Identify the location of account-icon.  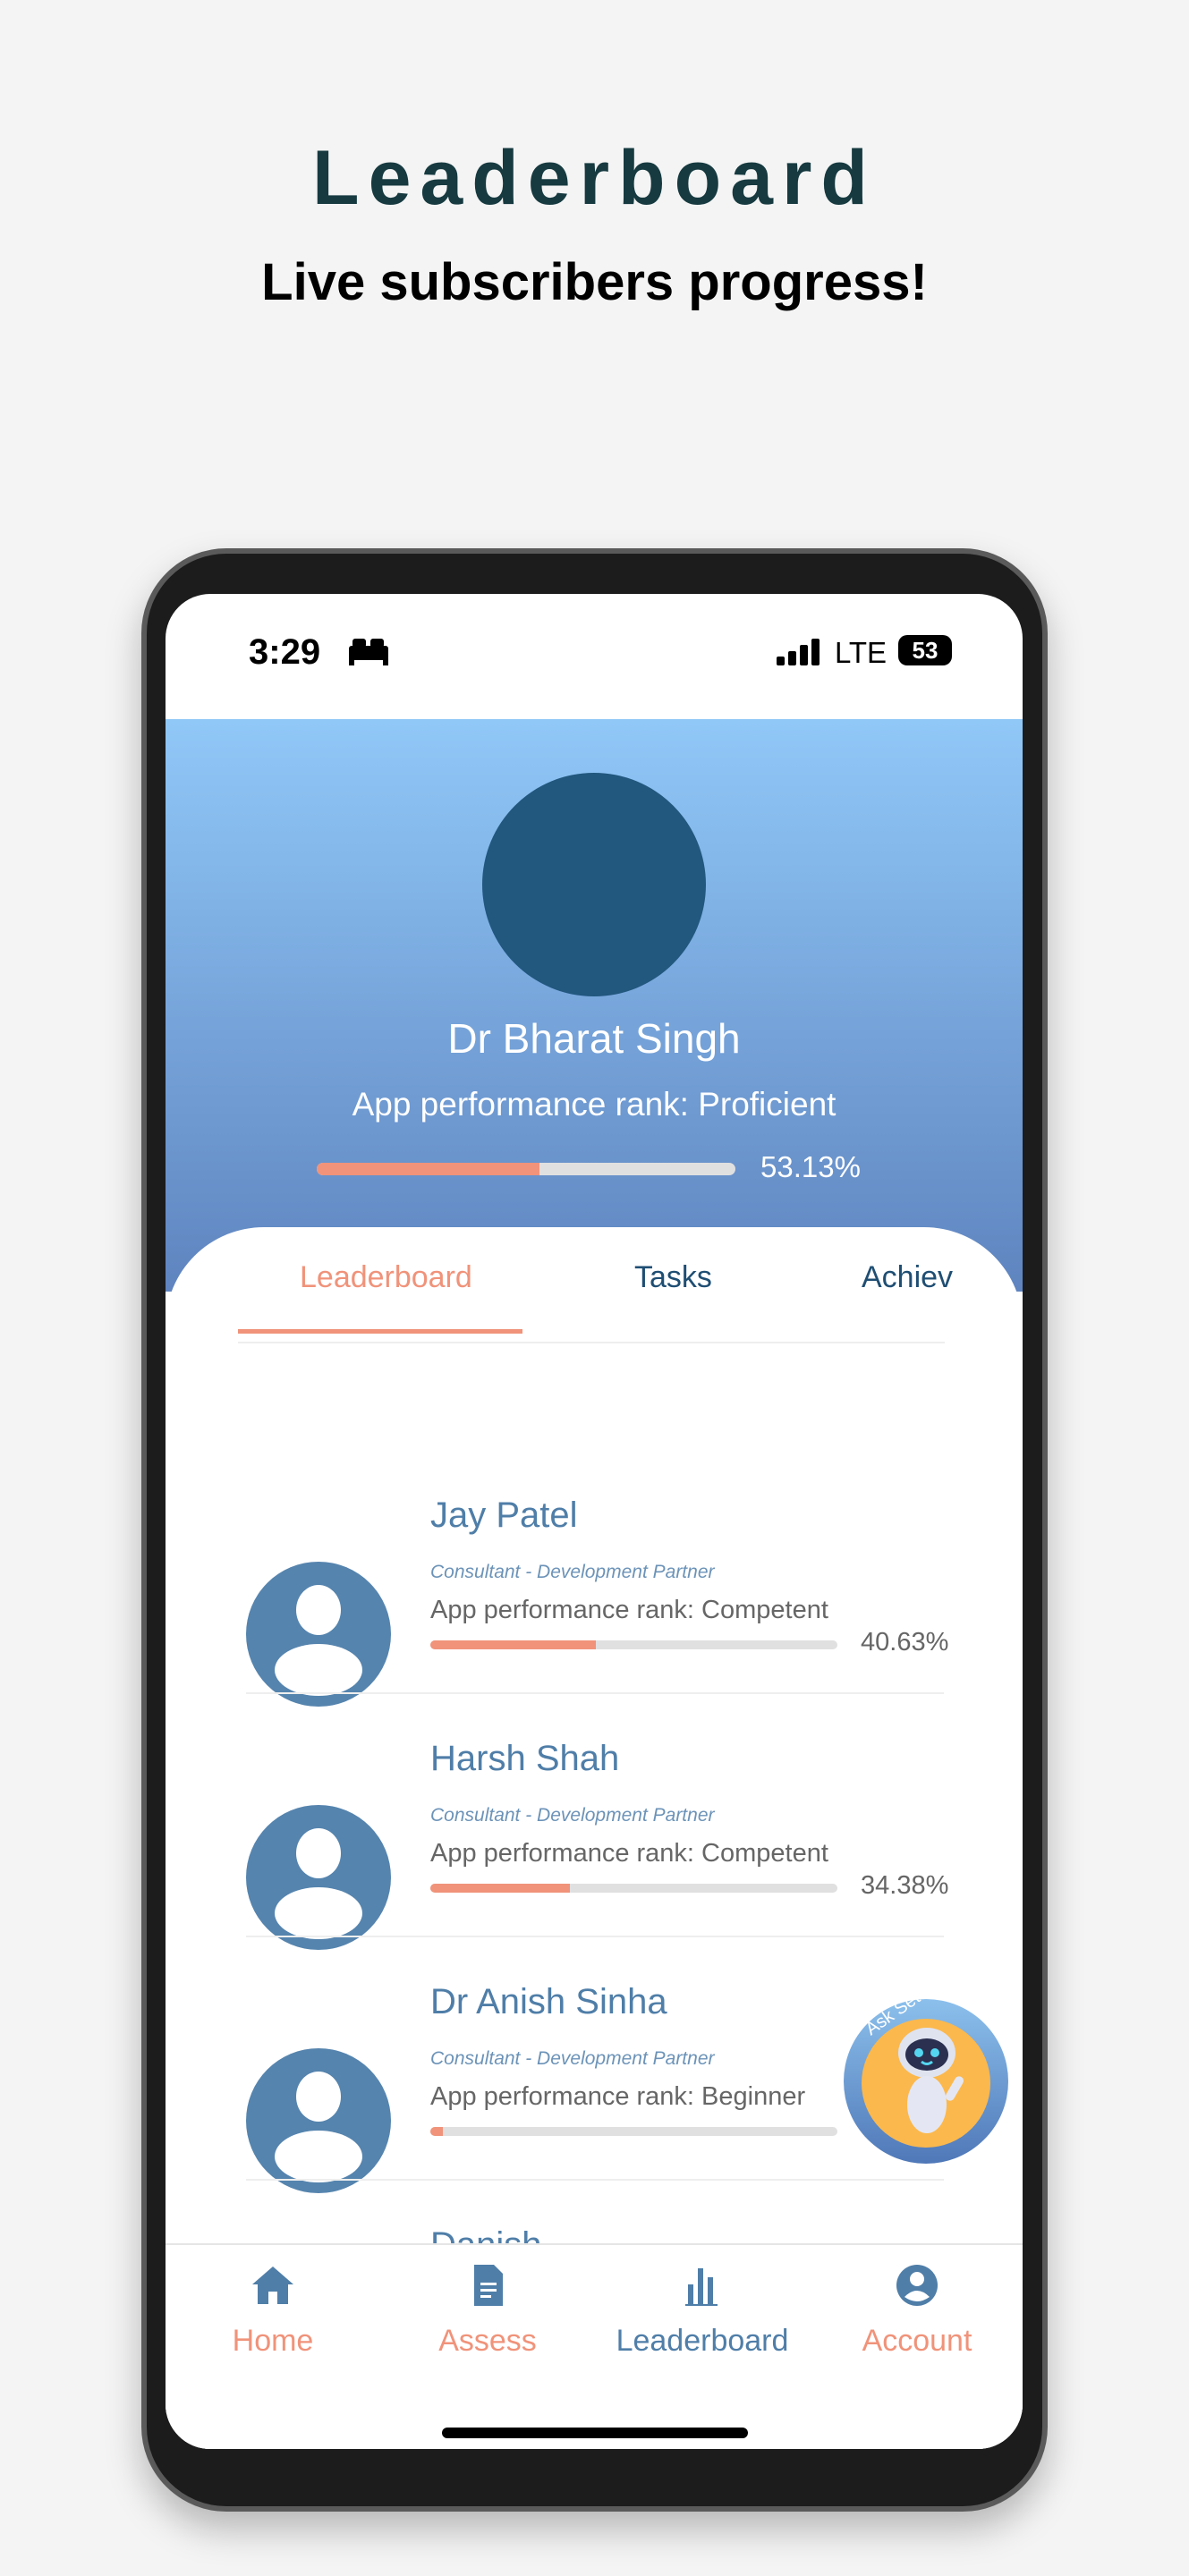
(917, 2285).